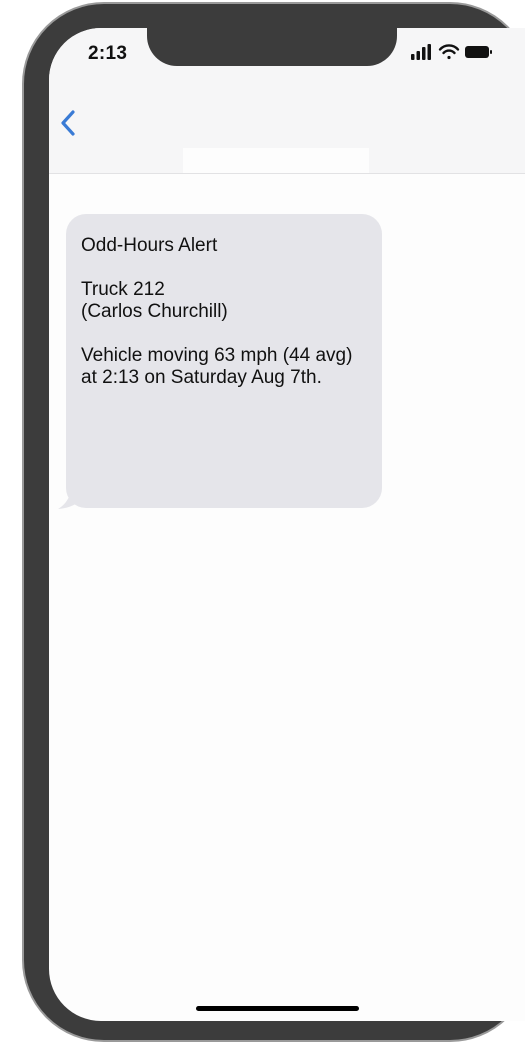  What do you see at coordinates (449, 52) in the screenshot?
I see `wifi-icon` at bounding box center [449, 52].